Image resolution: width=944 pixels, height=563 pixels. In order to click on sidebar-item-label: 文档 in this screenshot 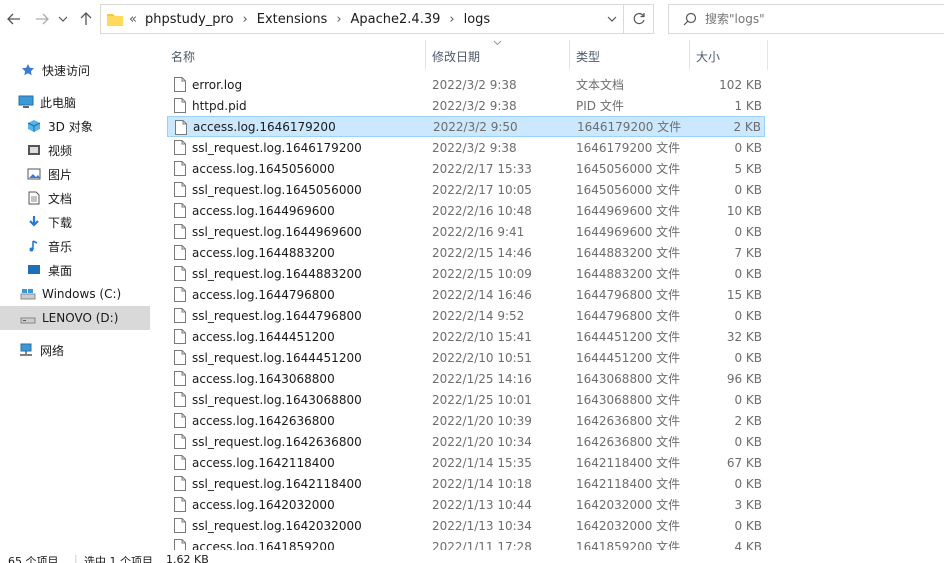, I will do `click(60, 198)`.